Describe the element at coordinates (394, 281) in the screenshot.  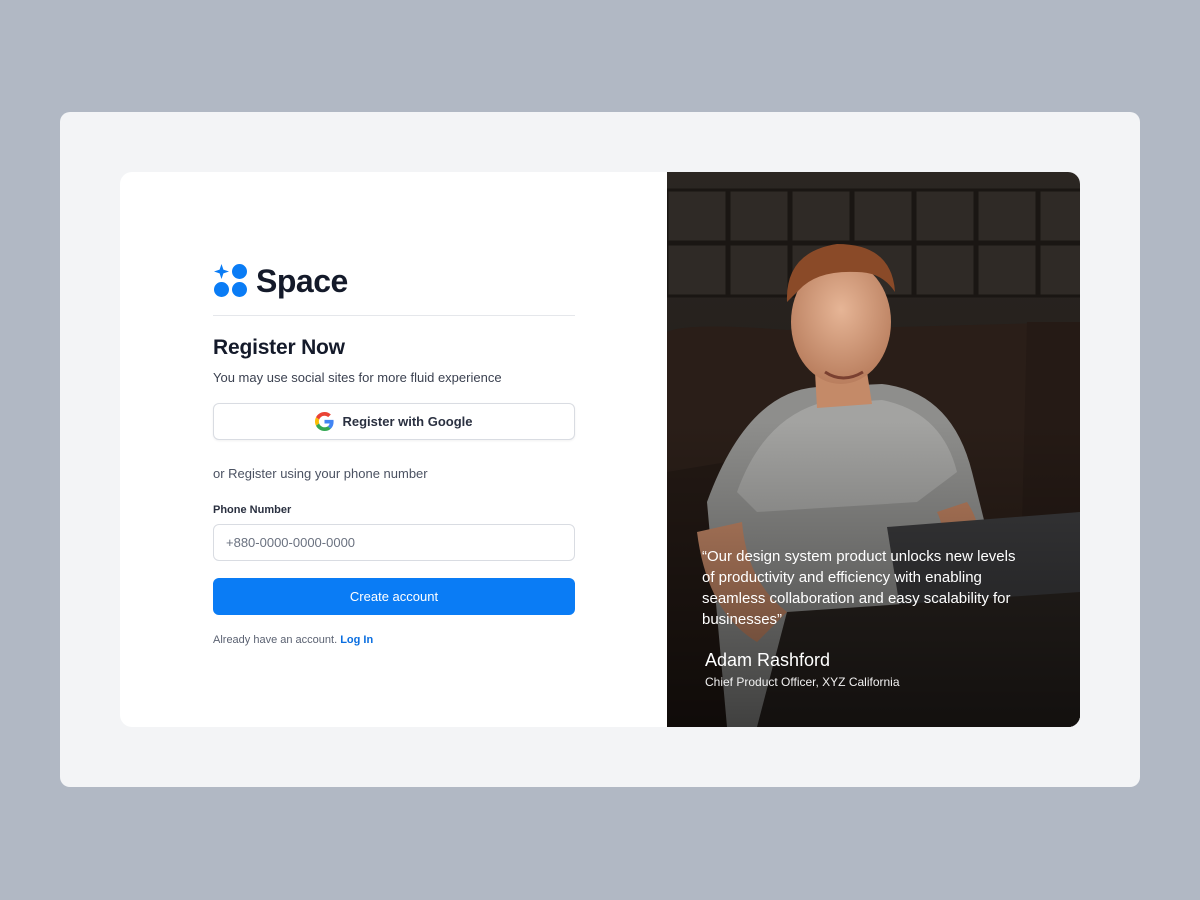
I see `brand: Space` at that location.